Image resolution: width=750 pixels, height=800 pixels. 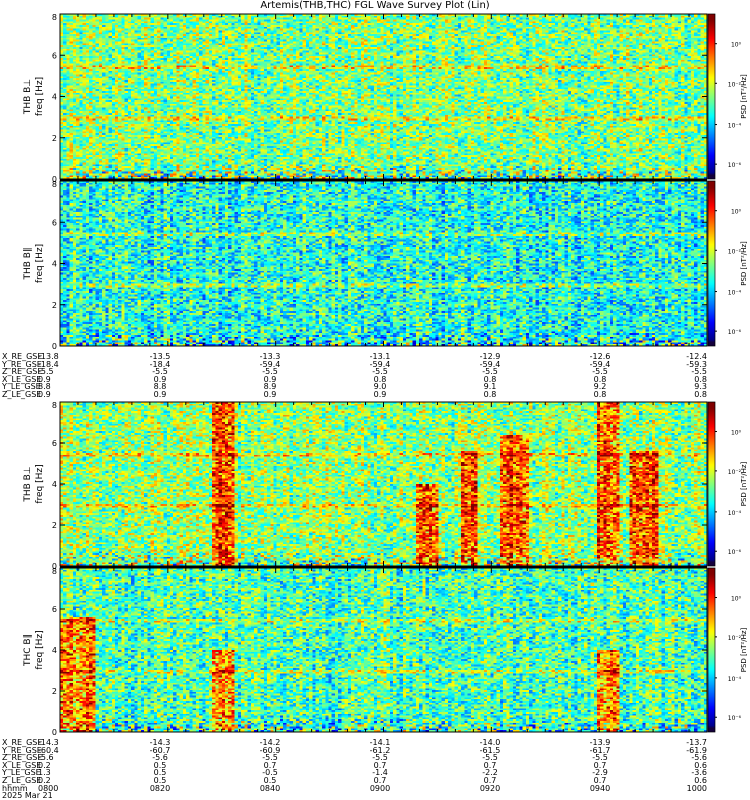 I want to click on panel-name-label: THC B∥, so click(x=28, y=650).